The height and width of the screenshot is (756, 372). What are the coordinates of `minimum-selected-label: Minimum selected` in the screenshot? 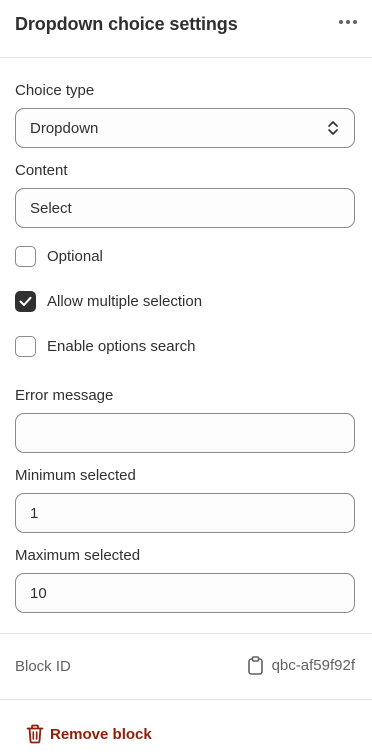 It's located at (75, 475).